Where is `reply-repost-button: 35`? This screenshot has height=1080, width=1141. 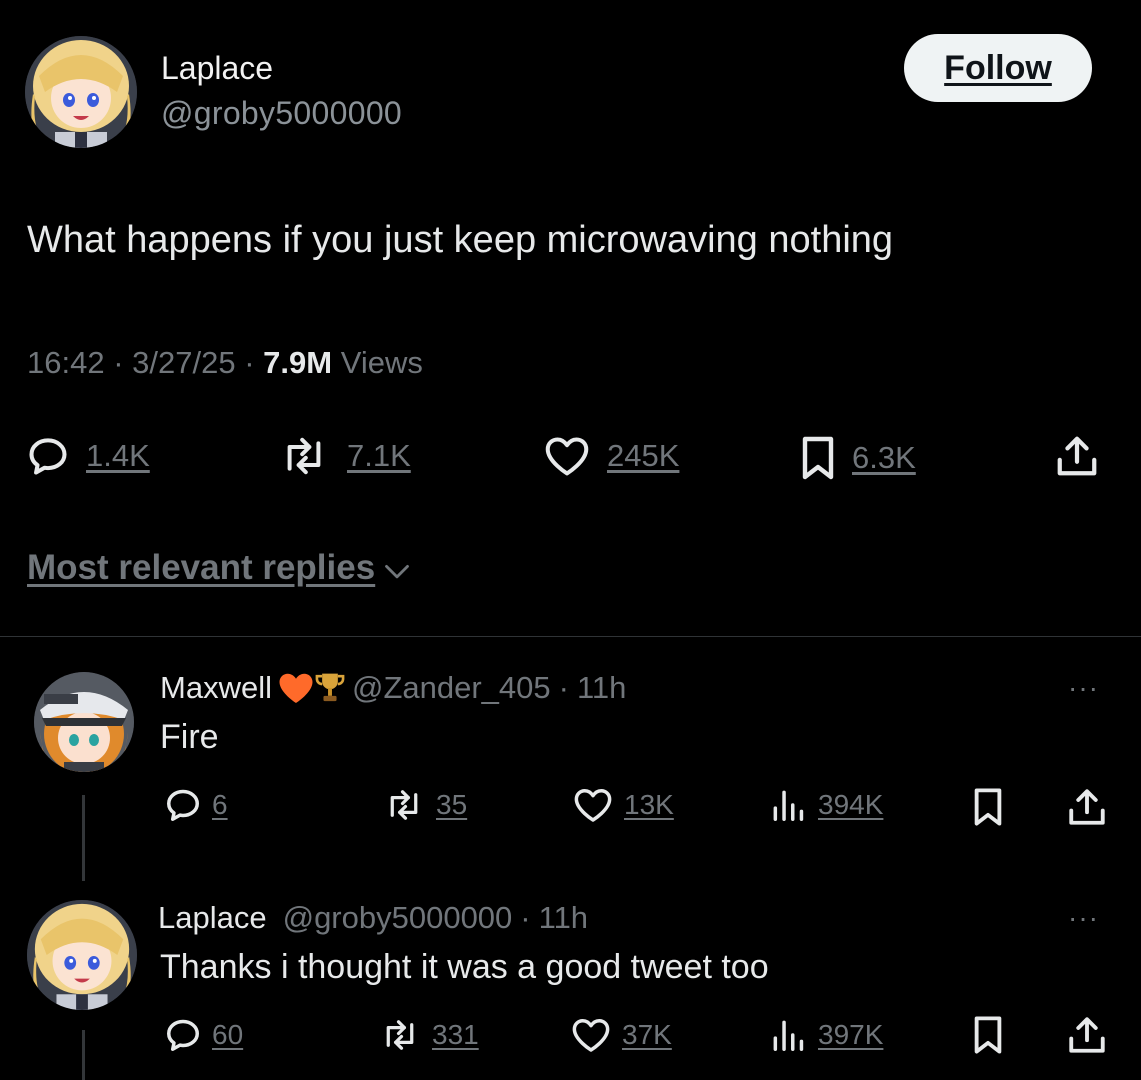 reply-repost-button: 35 is located at coordinates (424, 805).